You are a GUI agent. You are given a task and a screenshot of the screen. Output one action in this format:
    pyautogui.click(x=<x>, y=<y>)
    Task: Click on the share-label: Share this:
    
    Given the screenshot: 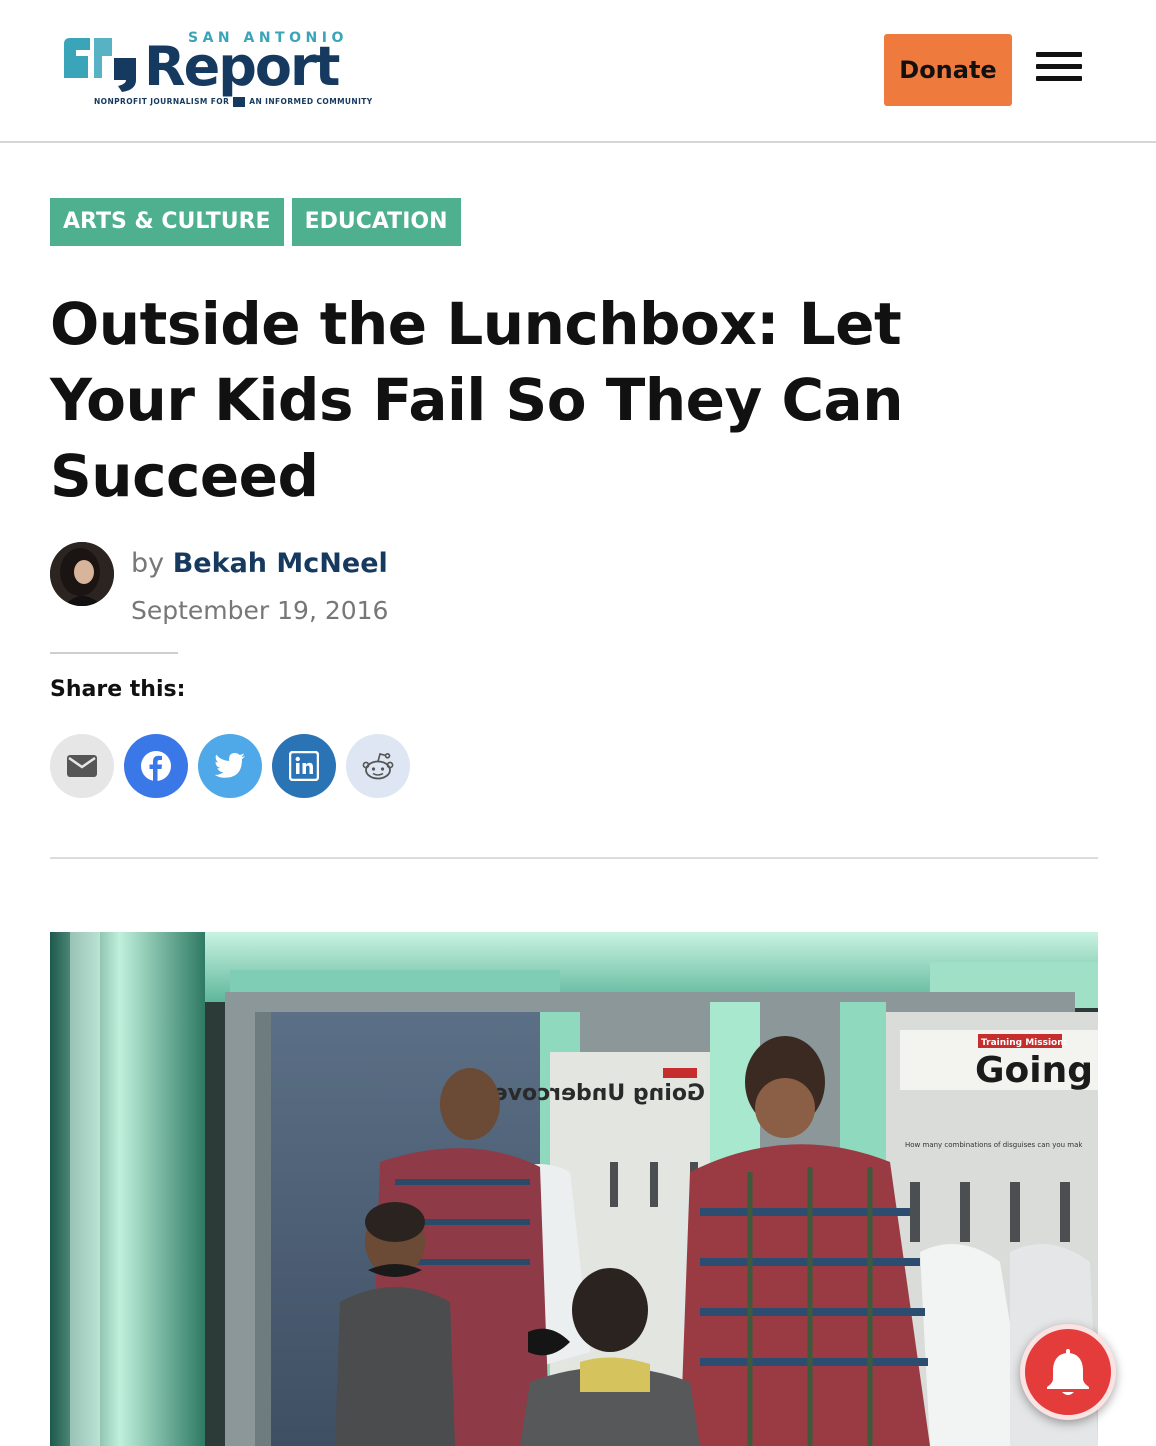 What is the action you would take?
    pyautogui.click(x=118, y=689)
    